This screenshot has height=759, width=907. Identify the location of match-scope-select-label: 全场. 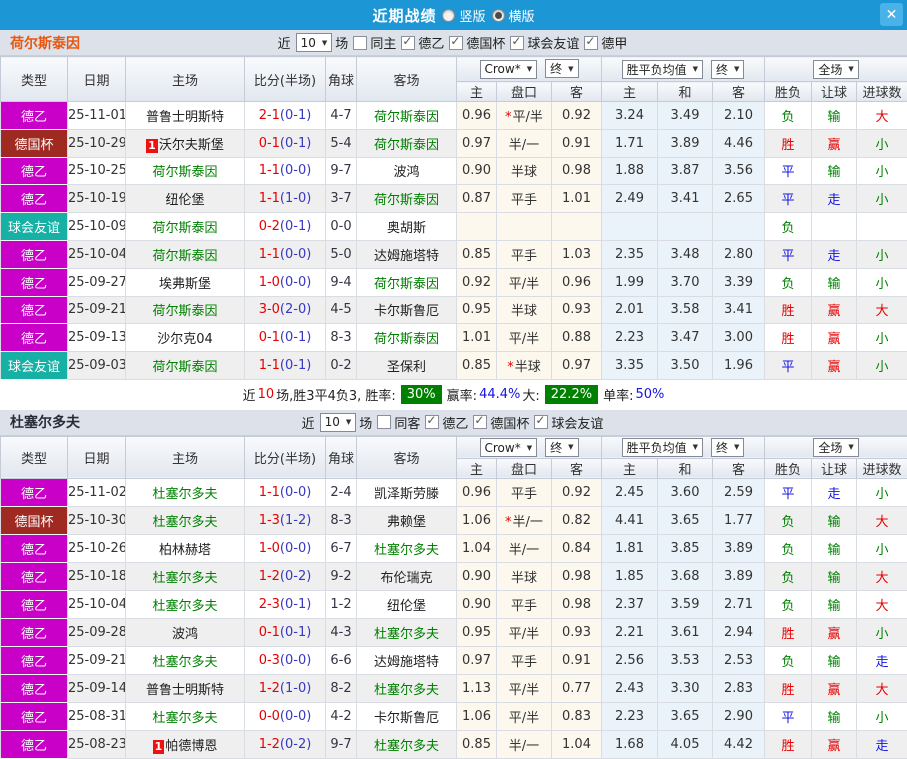
(830, 69).